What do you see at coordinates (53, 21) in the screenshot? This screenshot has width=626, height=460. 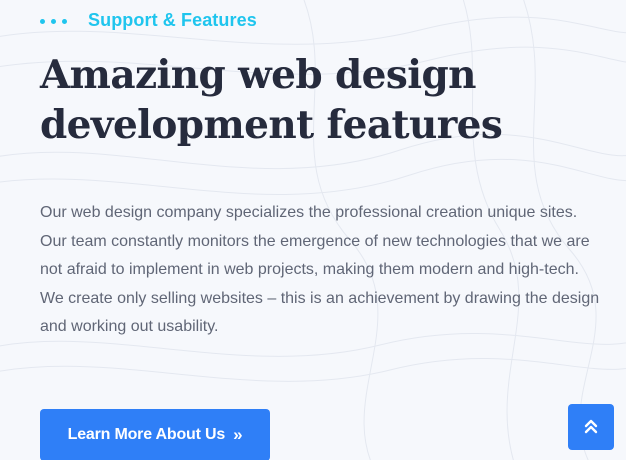 I see `dots-icon` at bounding box center [53, 21].